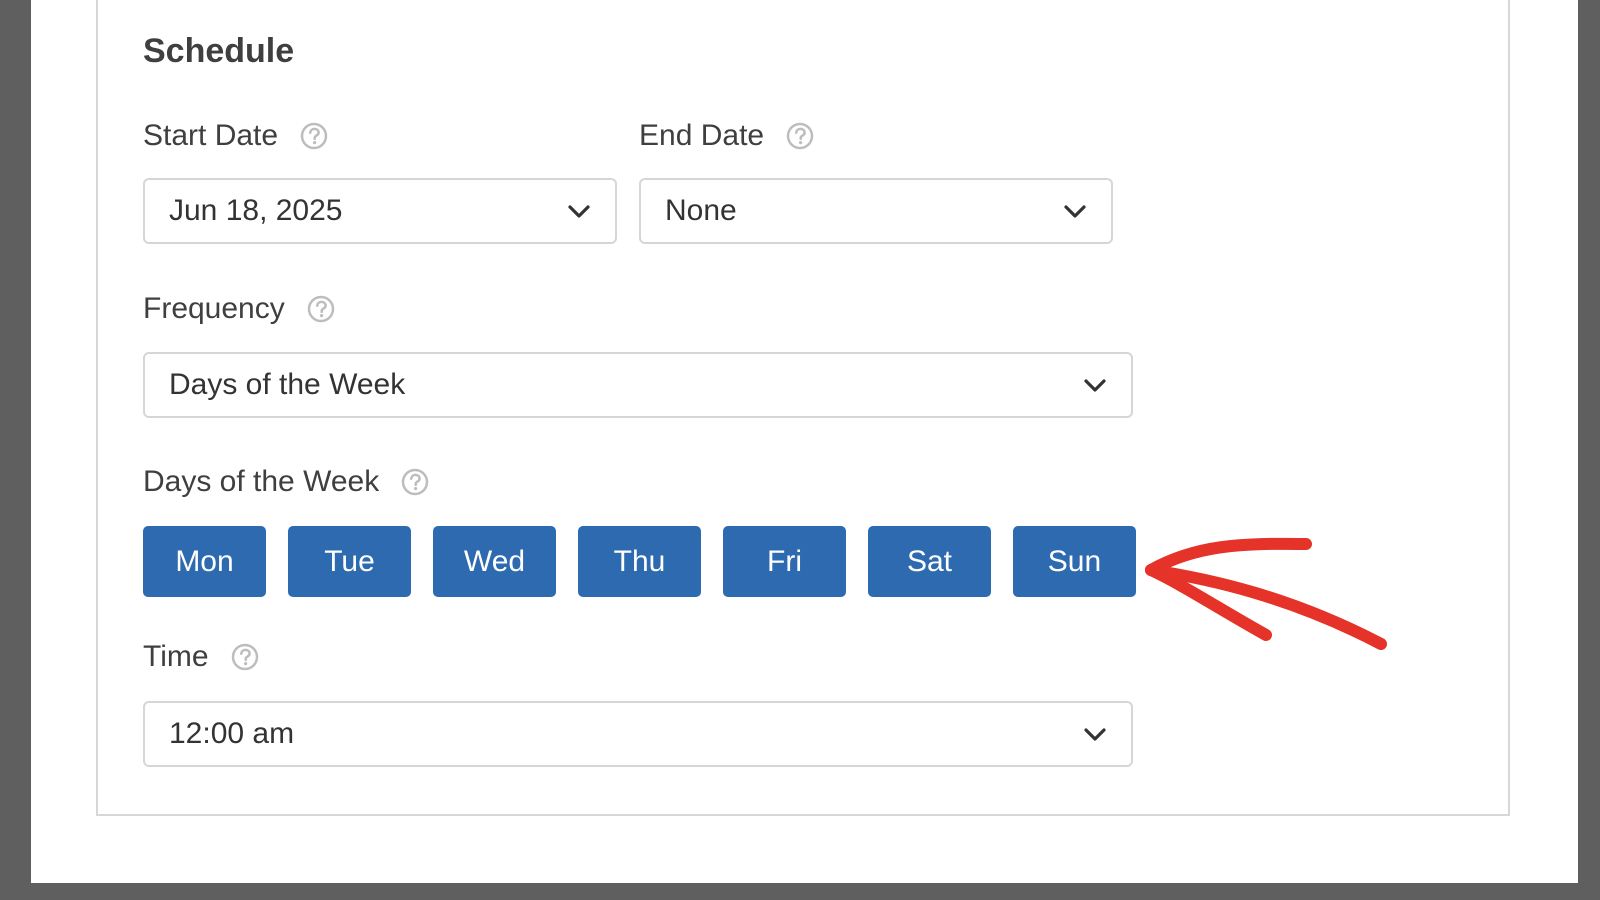 This screenshot has height=900, width=1600. What do you see at coordinates (494, 561) in the screenshot?
I see `day-button-wed: Wed` at bounding box center [494, 561].